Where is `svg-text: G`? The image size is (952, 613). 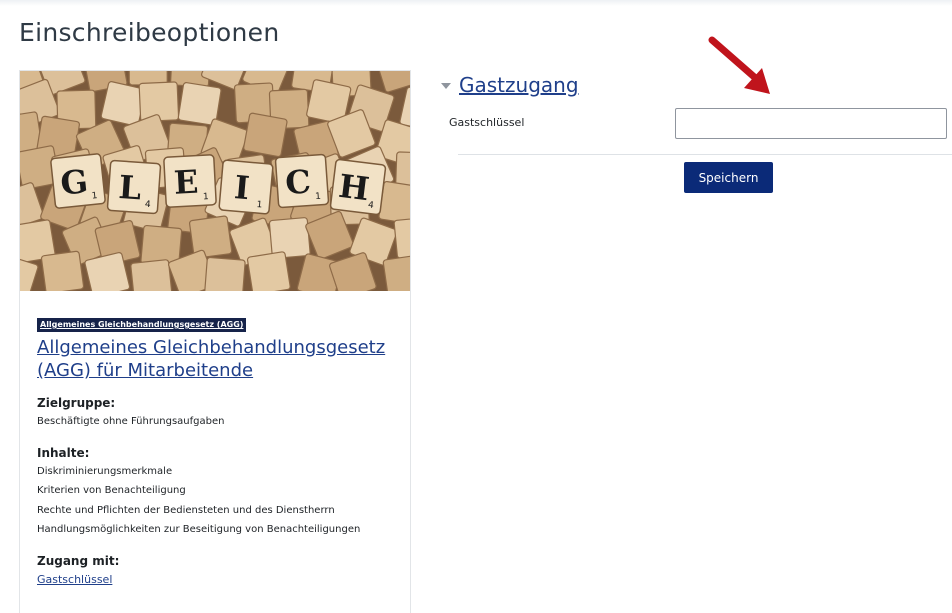 svg-text: G is located at coordinates (74, 182).